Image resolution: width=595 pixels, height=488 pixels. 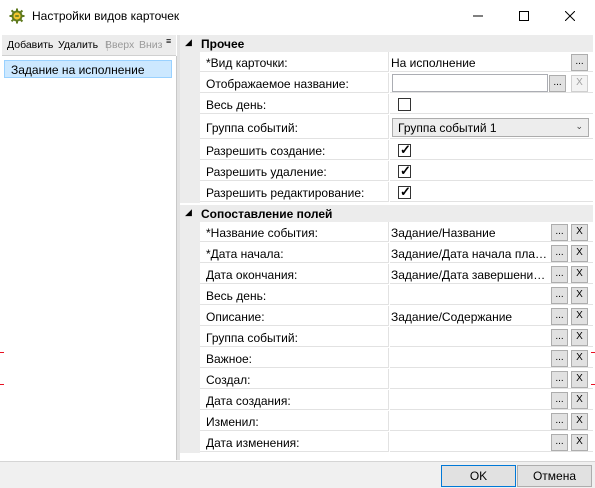 I want to click on minimize-button, so click(x=478, y=16).